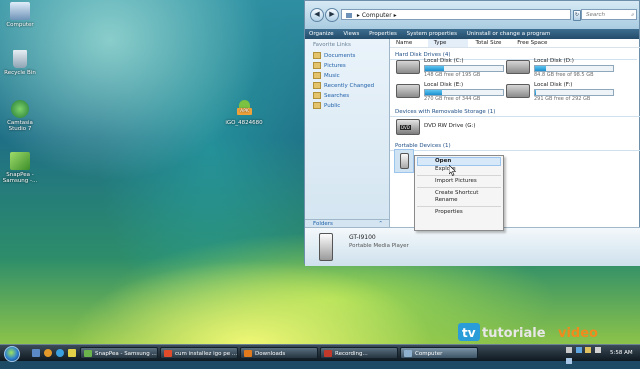 Image resolution: width=640 pixels, height=369 pixels. I want to click on forward-button: ▶, so click(332, 15).